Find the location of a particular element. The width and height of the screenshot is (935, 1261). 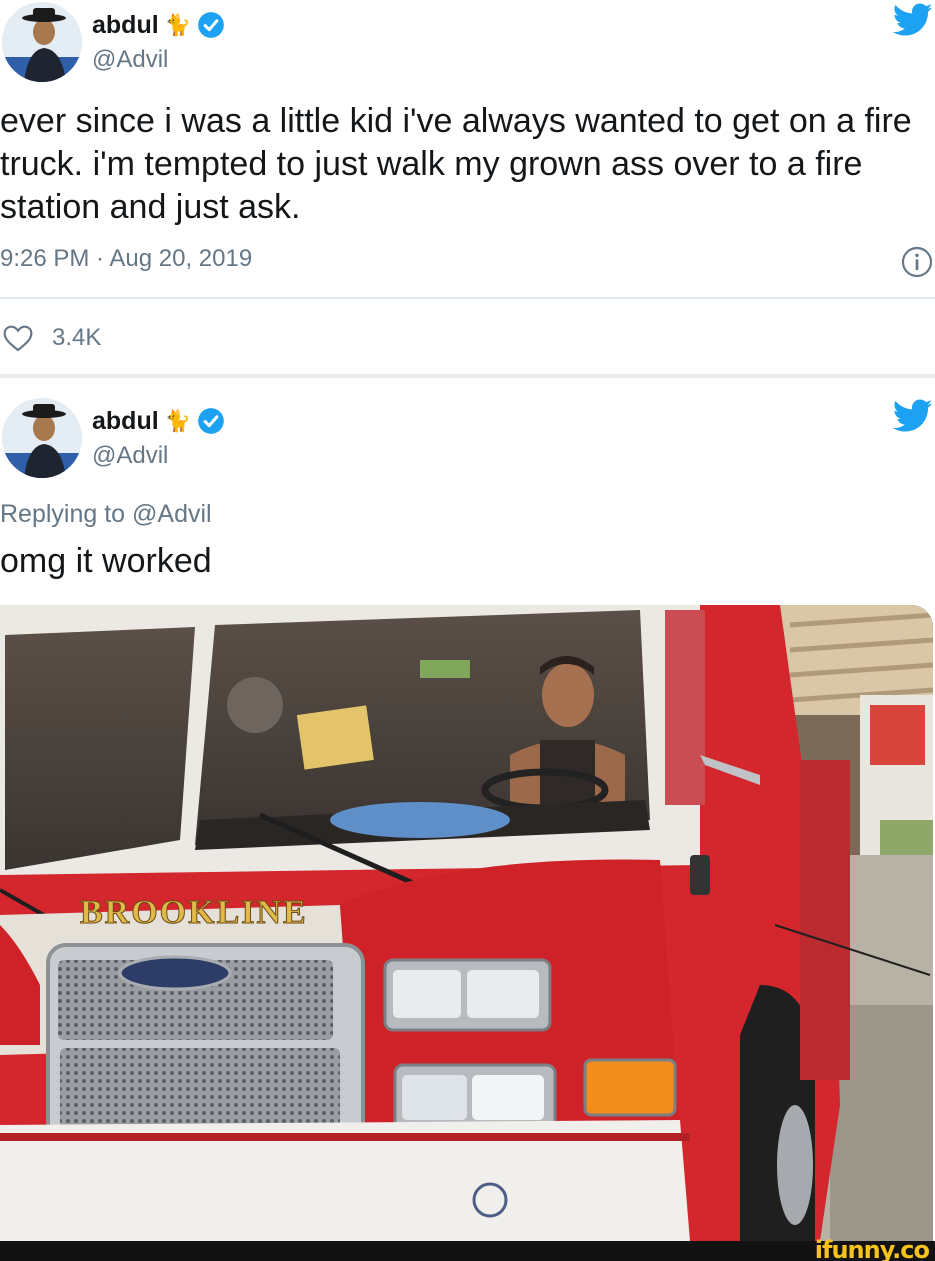

replying-to: Replying to @Advil is located at coordinates (106, 514).